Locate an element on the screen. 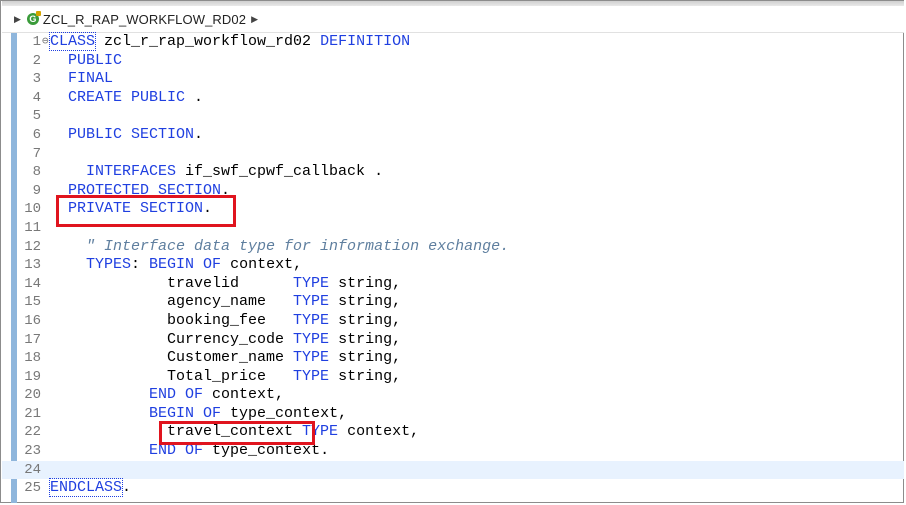  code-text: Total_price TYPE string, is located at coordinates (225, 377).